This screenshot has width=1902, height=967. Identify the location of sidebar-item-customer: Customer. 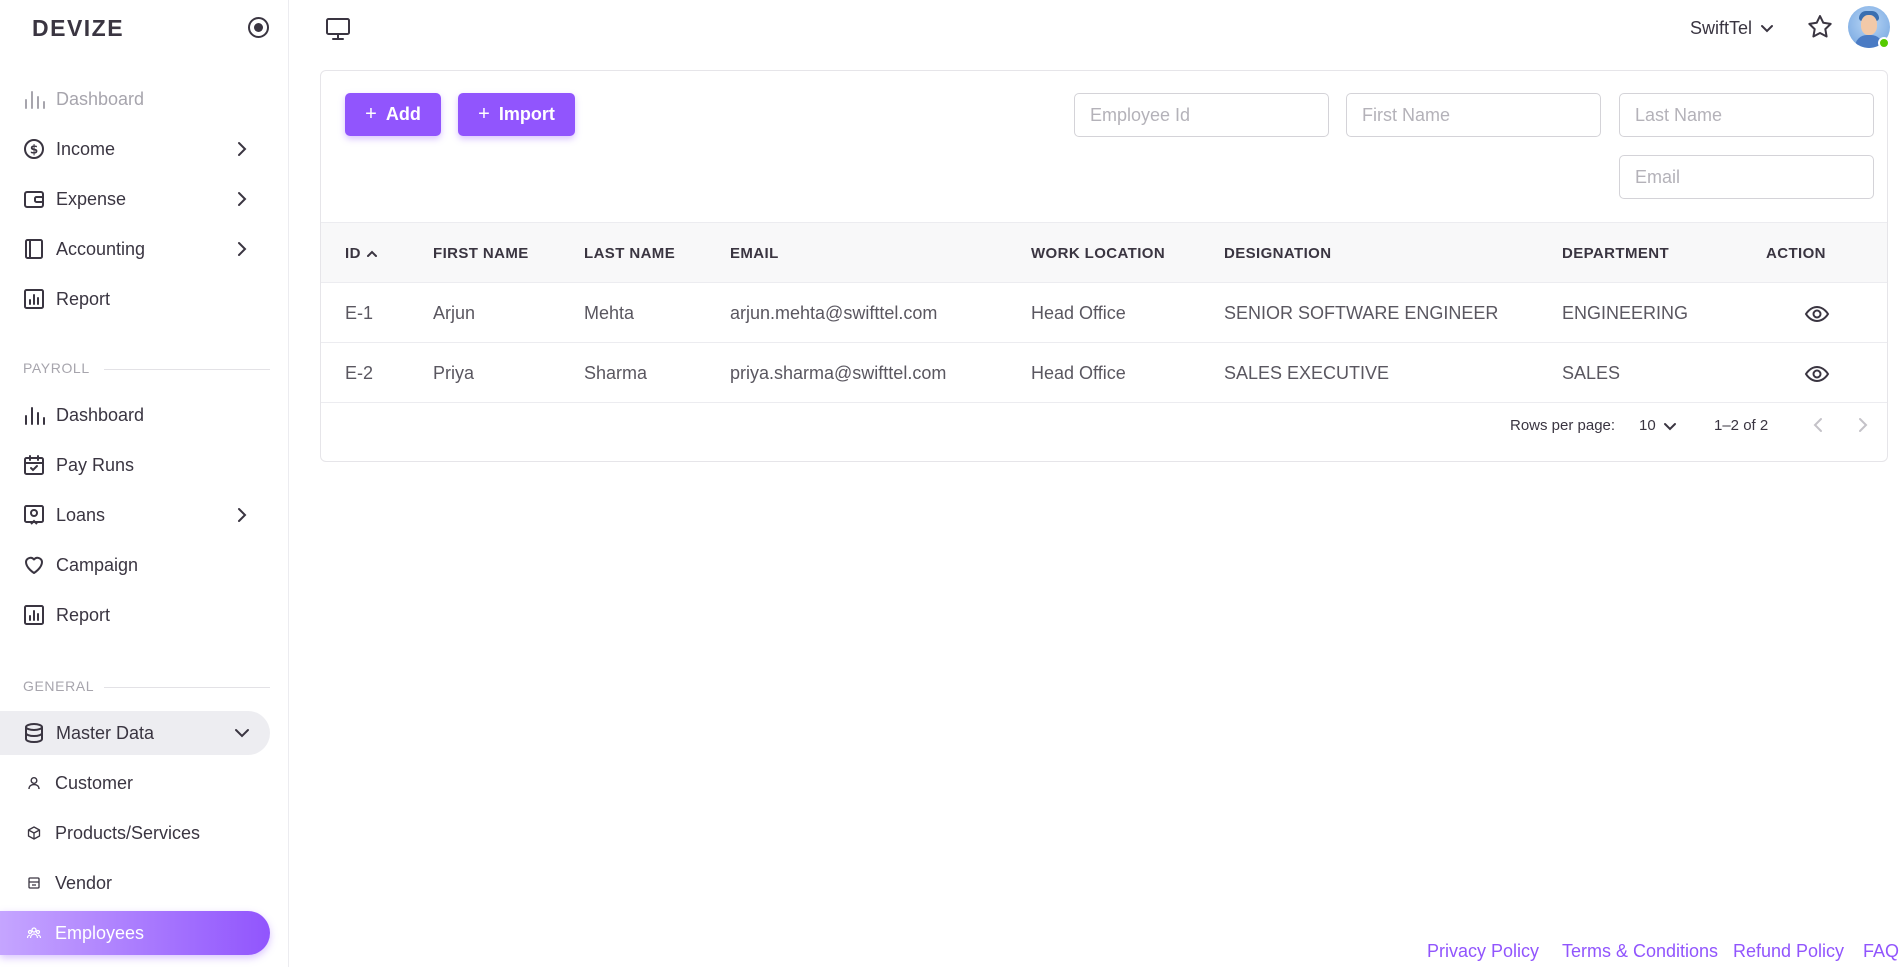
(135, 783).